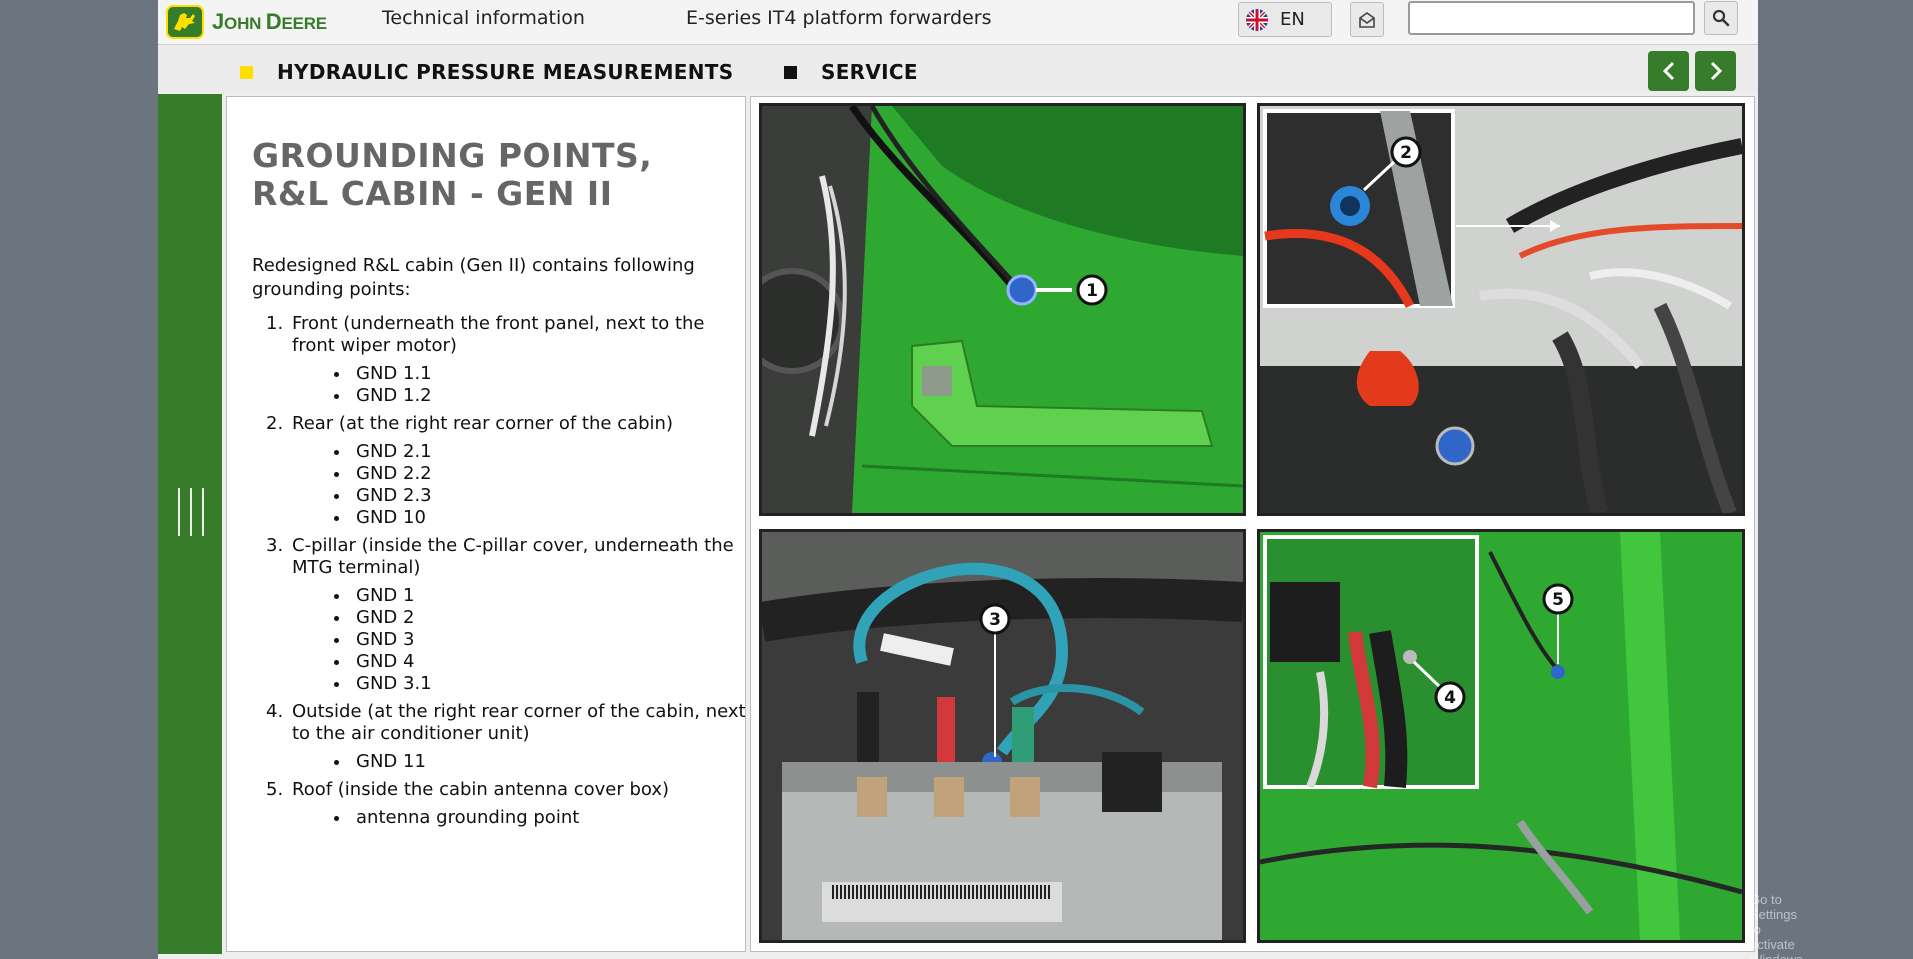  What do you see at coordinates (543, 518) in the screenshot?
I see `sub-item: GND 10` at bounding box center [543, 518].